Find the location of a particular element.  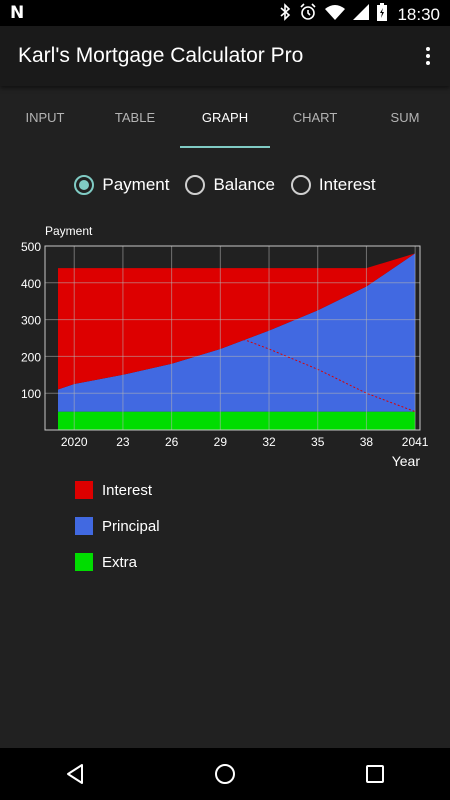

bluetooth-icon is located at coordinates (285, 14).